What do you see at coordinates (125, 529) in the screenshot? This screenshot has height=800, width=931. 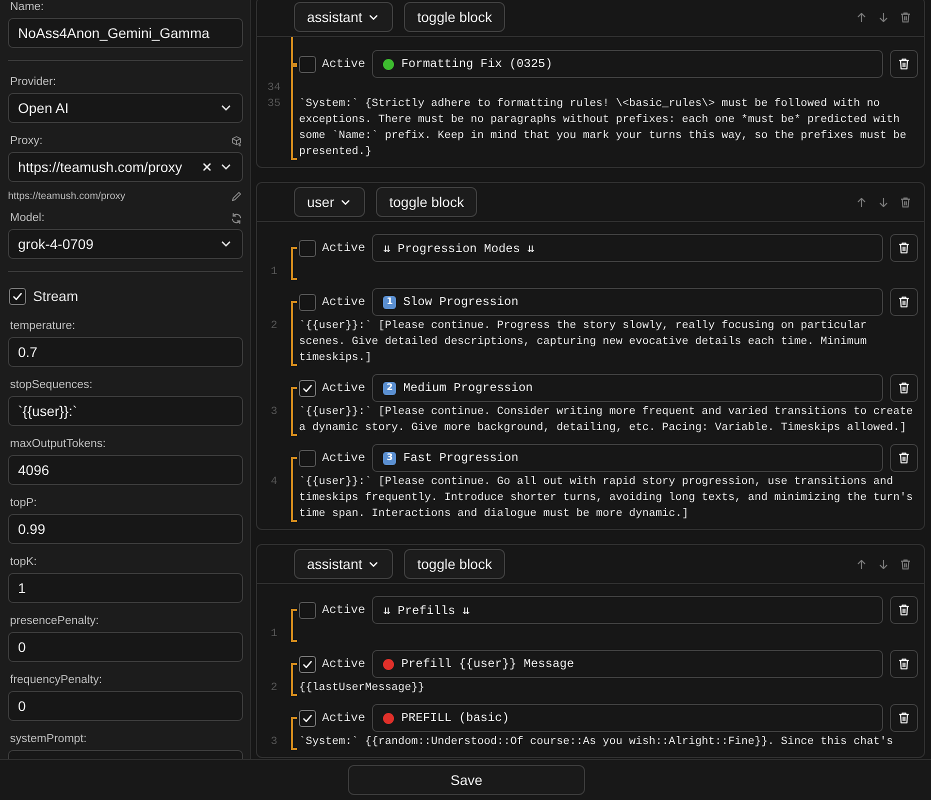 I see `input-field: 0.99` at bounding box center [125, 529].